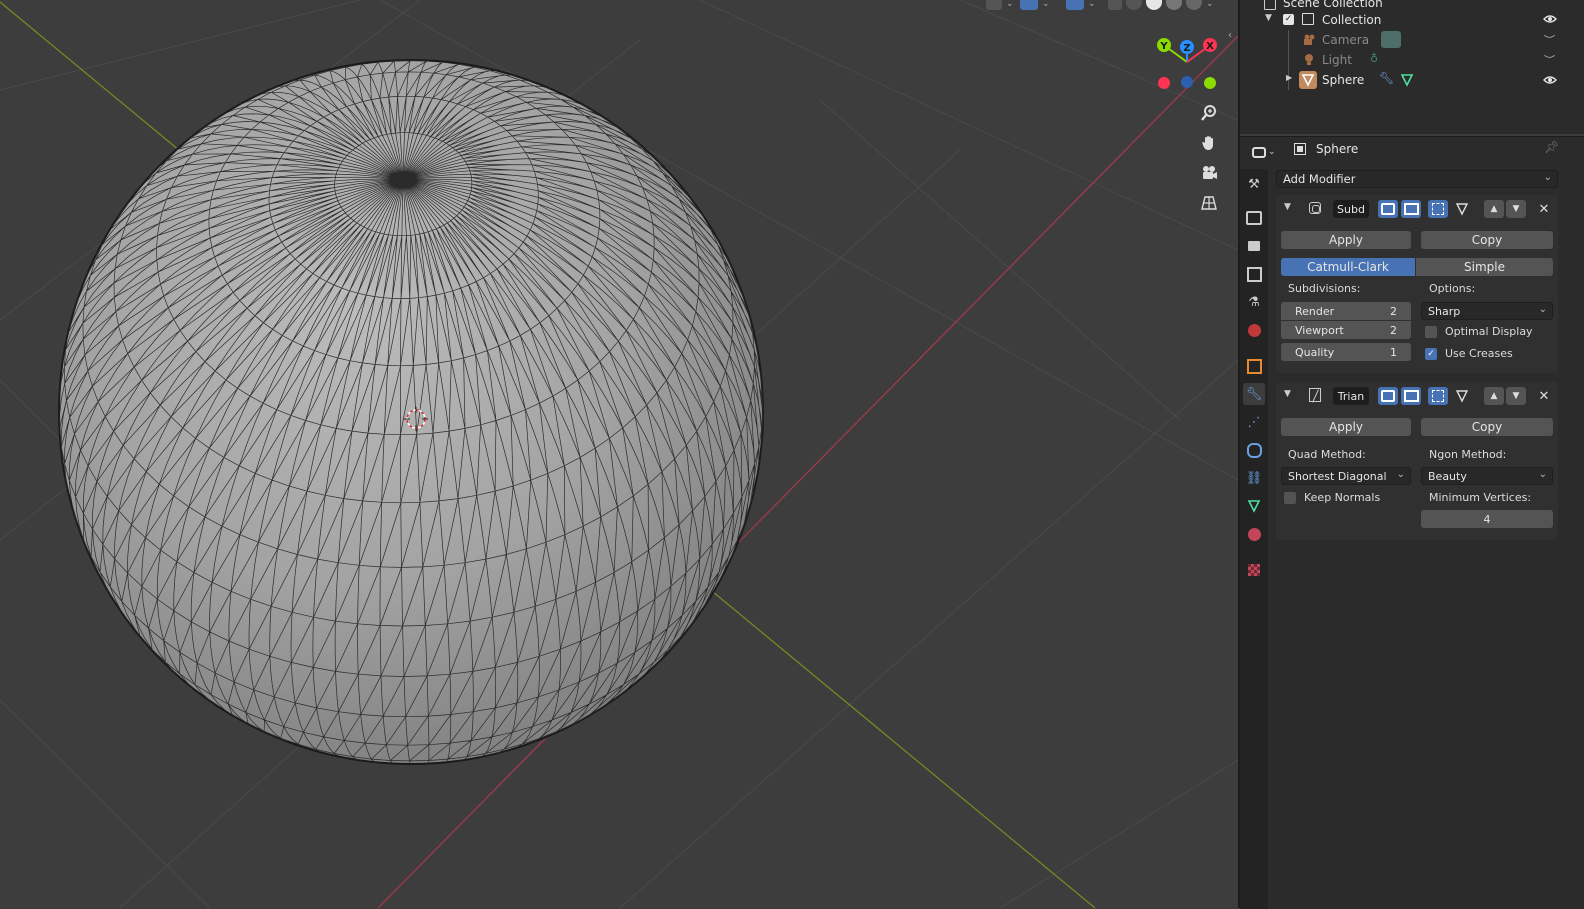  Describe the element at coordinates (1254, 302) in the screenshot. I see `tab-scene: ⚗` at that location.